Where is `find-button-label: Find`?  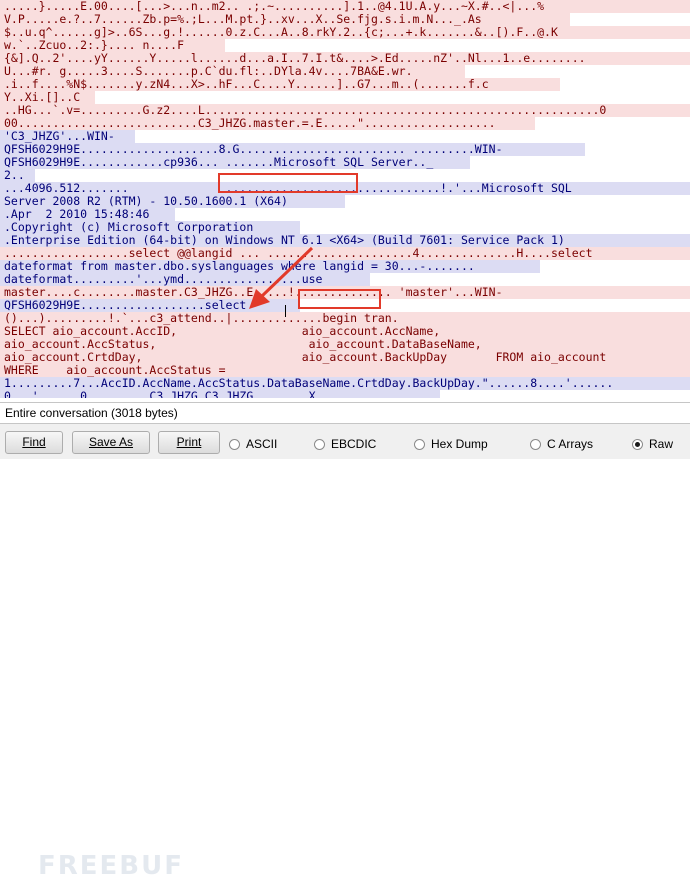 find-button-label: Find is located at coordinates (34, 442).